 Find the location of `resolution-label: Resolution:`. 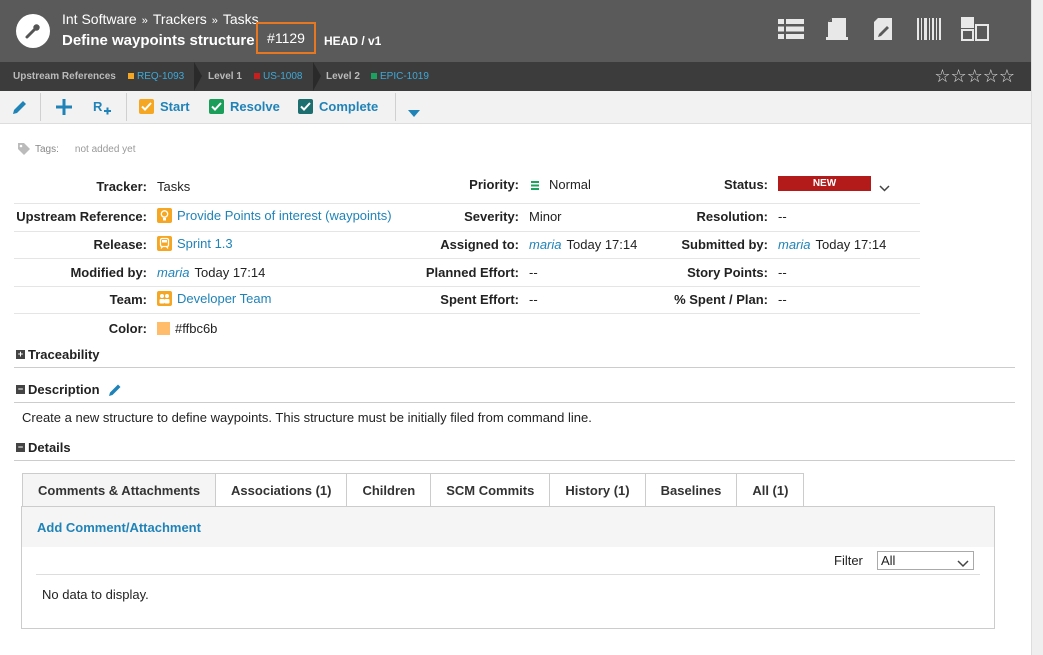

resolution-label: Resolution: is located at coordinates (732, 216).